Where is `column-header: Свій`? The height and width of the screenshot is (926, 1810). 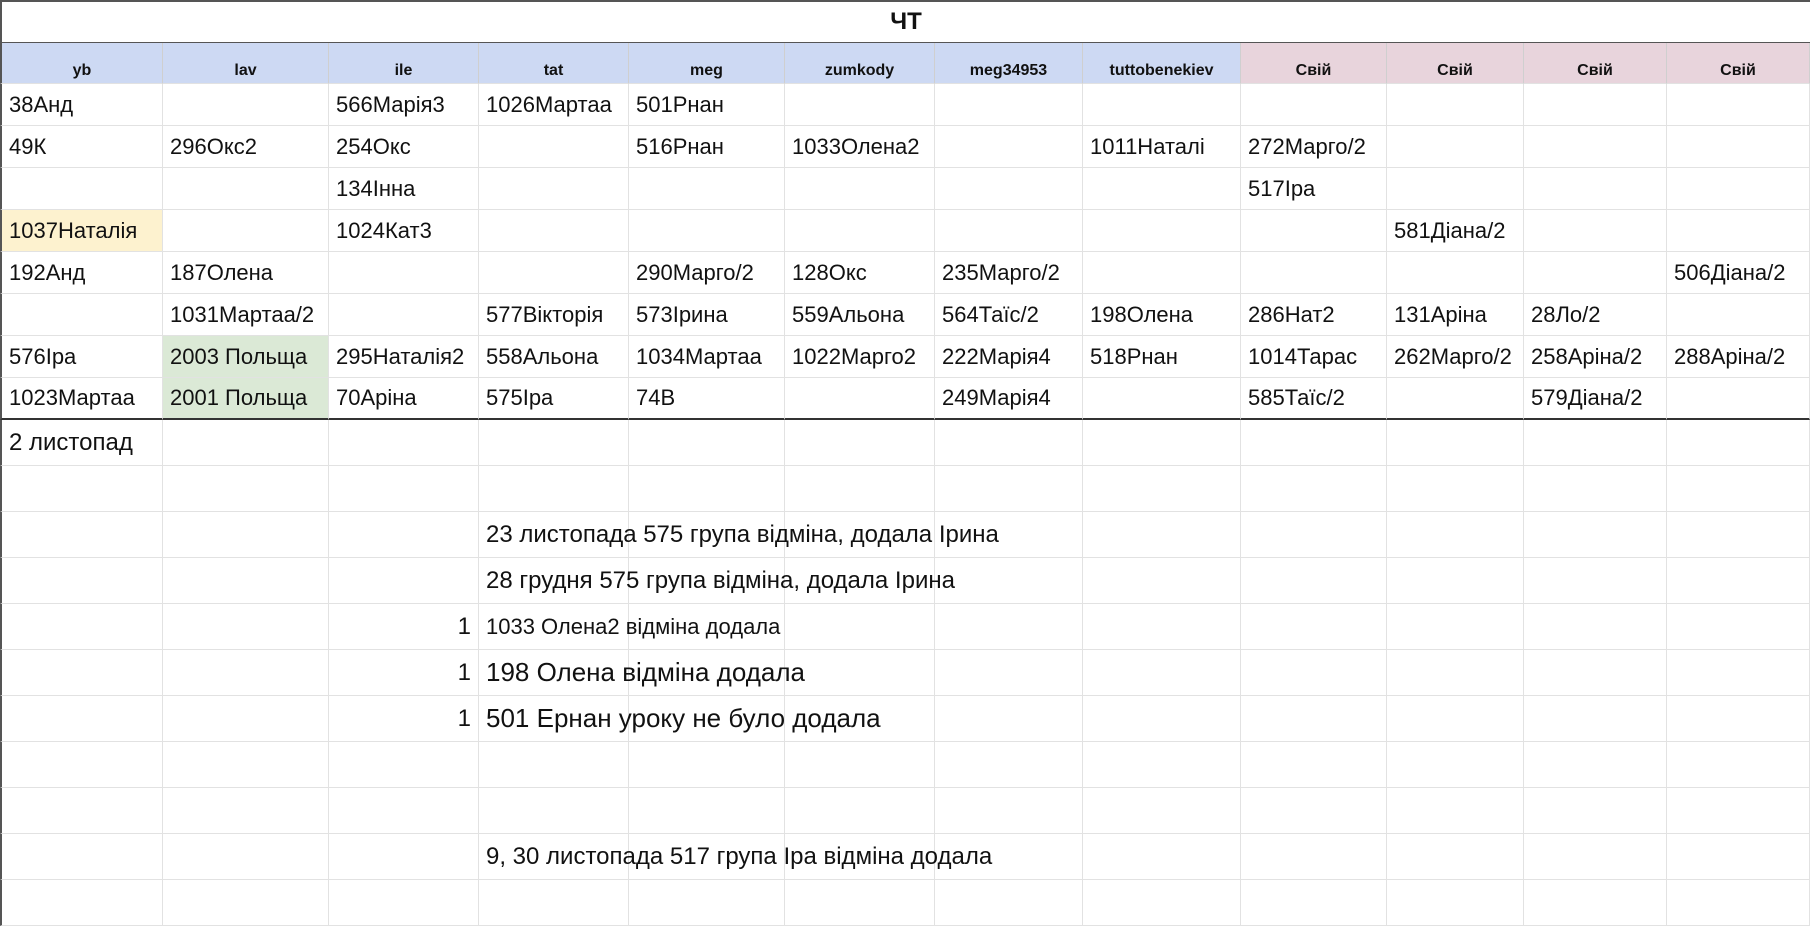 column-header: Свій is located at coordinates (1738, 63).